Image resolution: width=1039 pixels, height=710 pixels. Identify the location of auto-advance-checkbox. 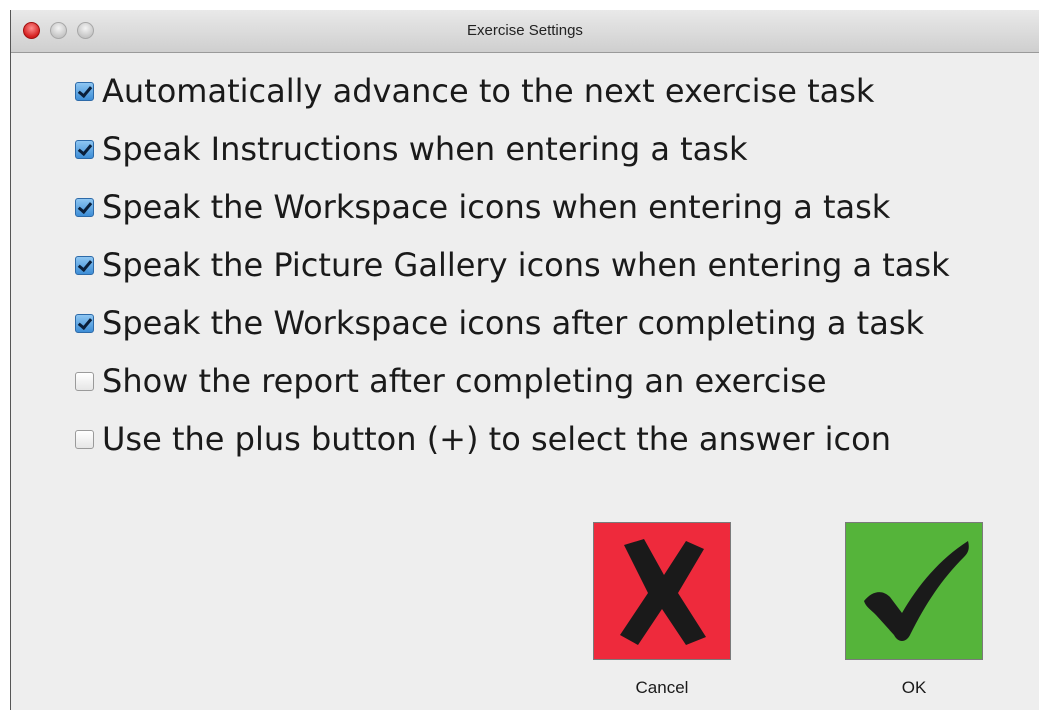
(84, 91).